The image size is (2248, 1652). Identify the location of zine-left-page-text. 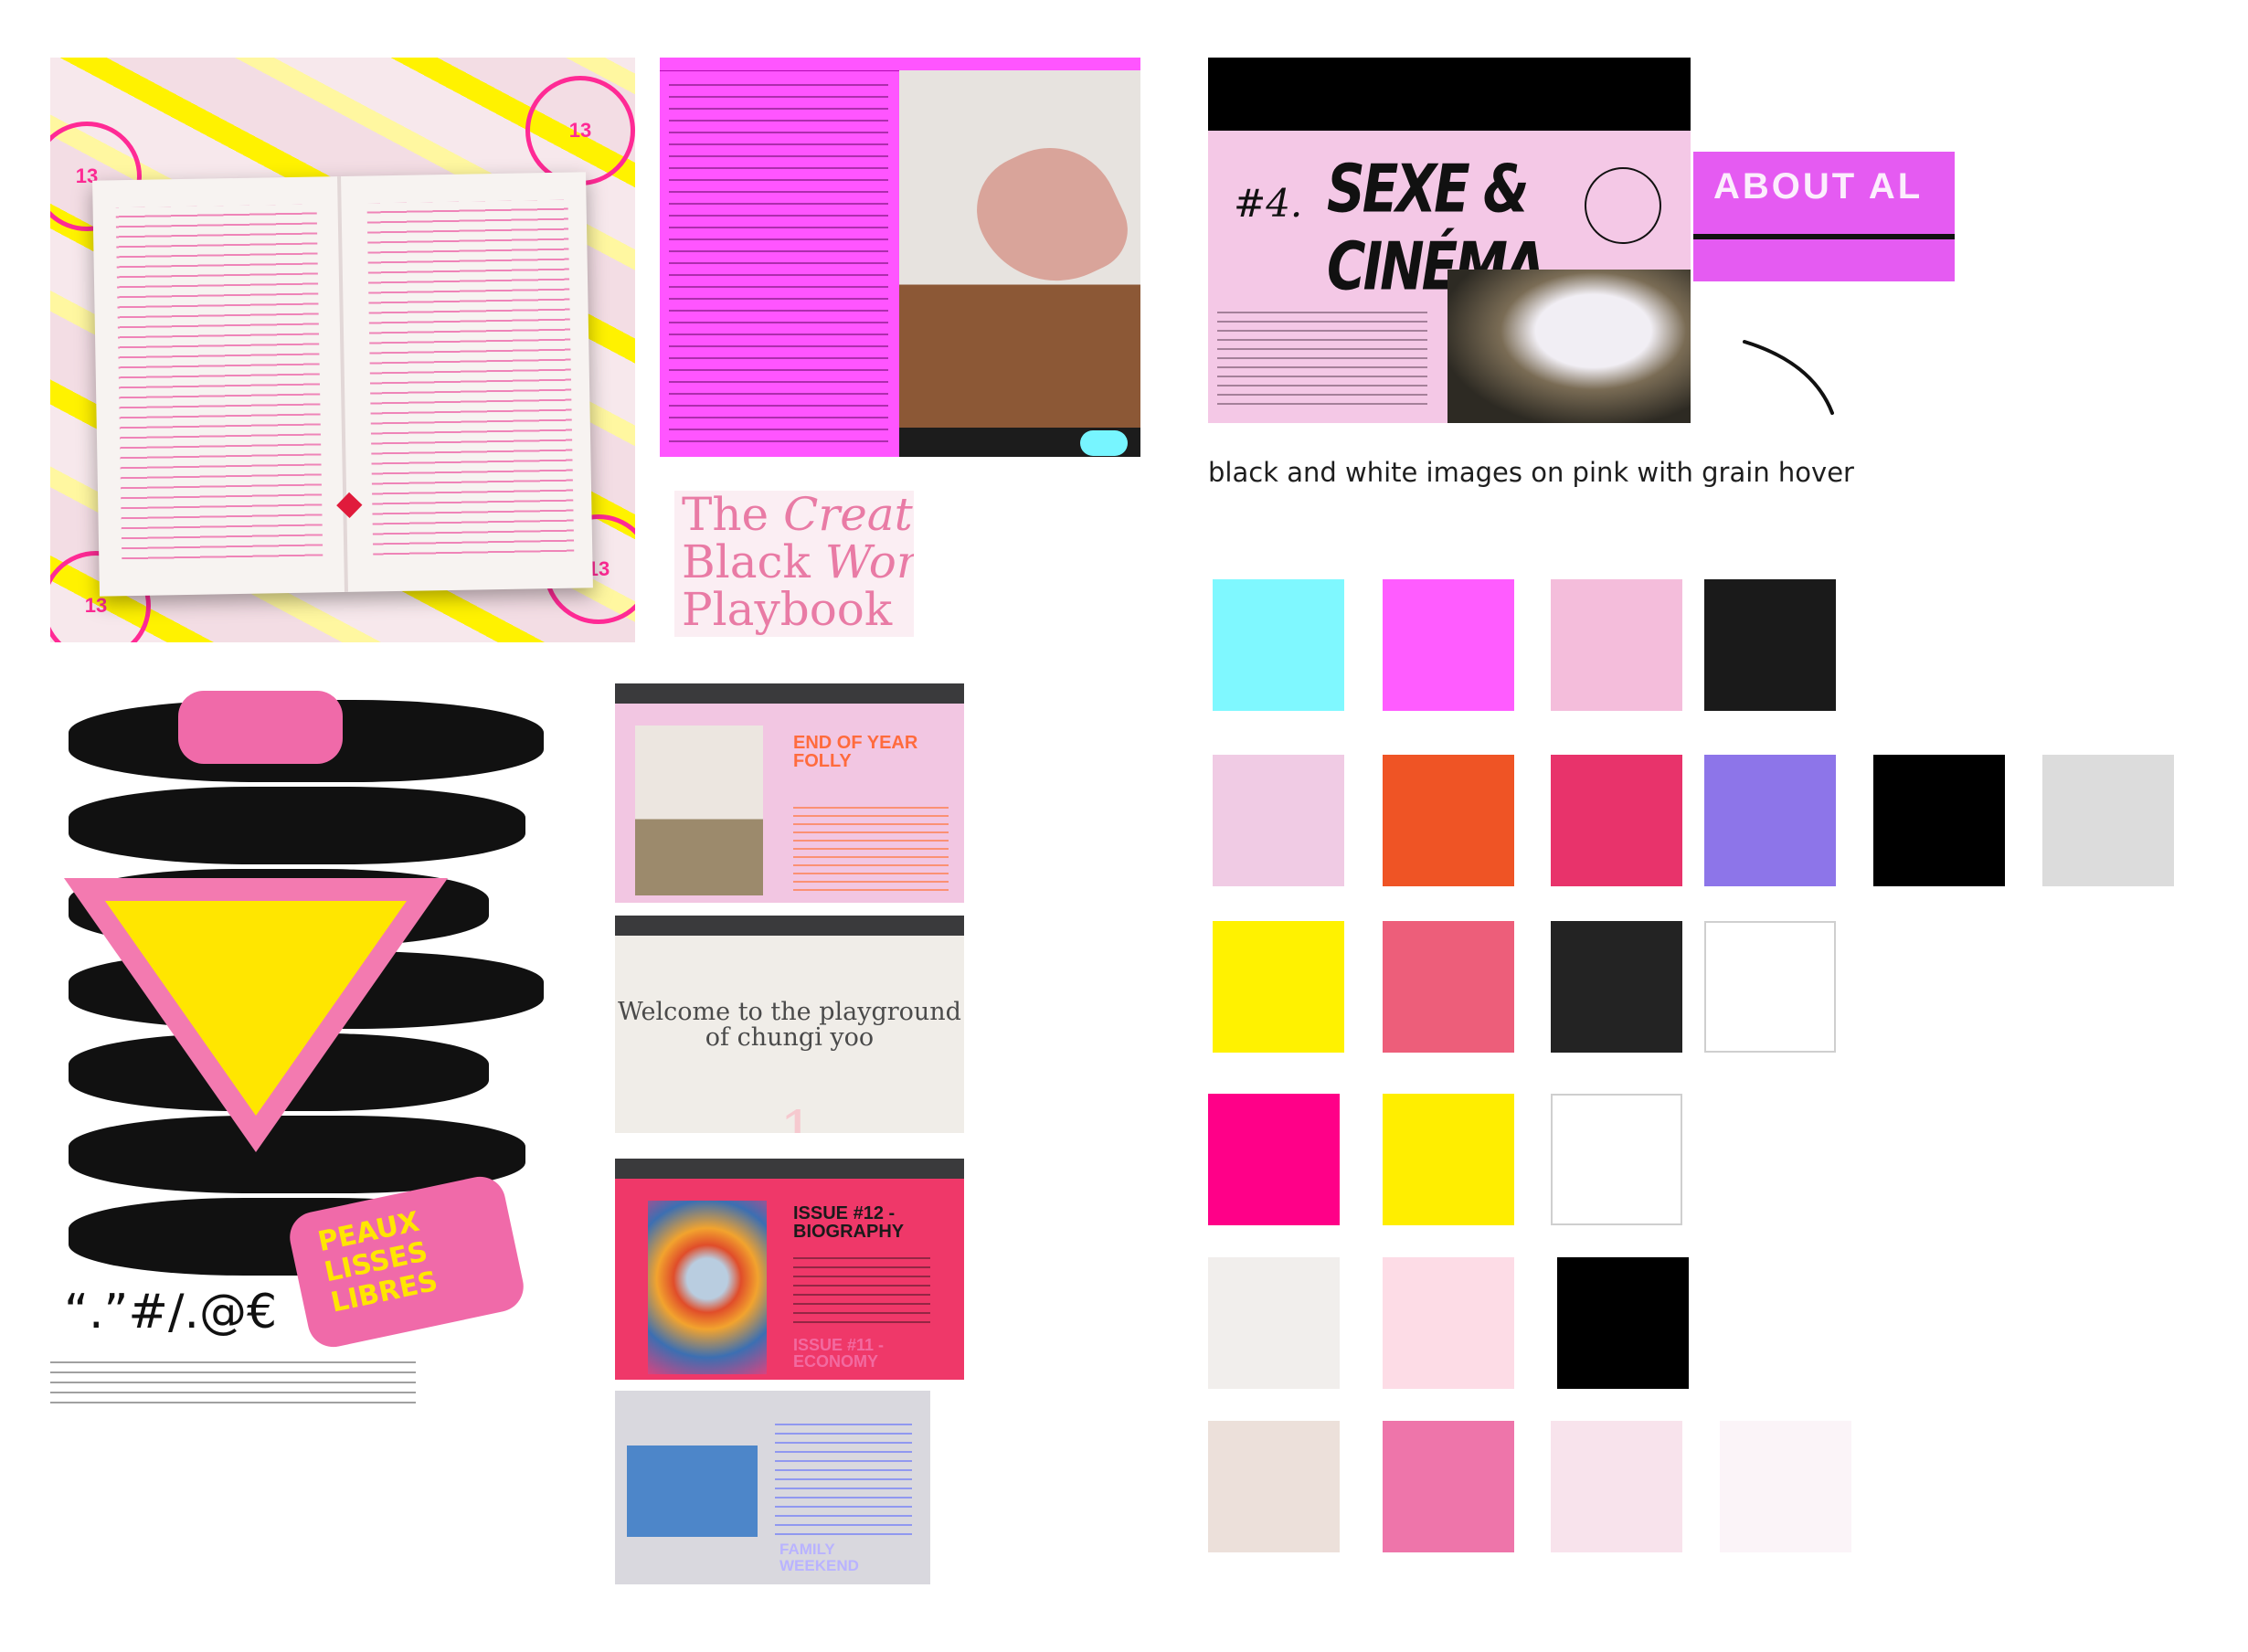
(219, 384).